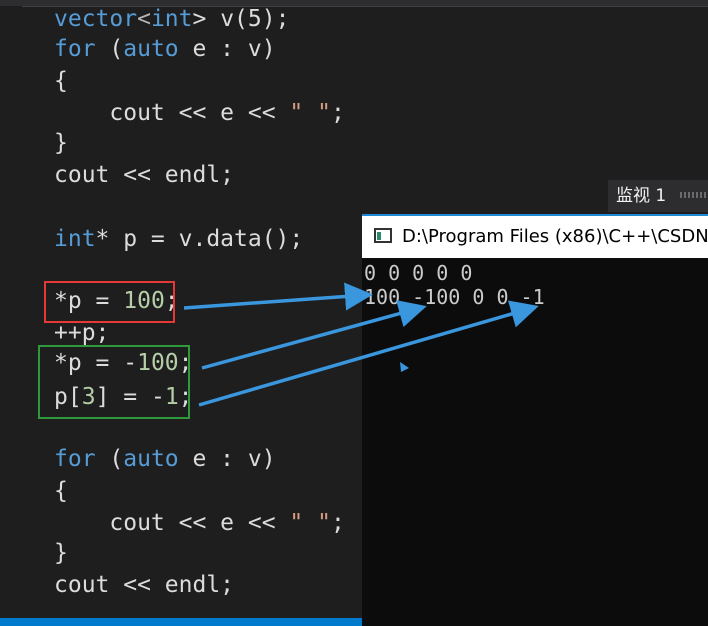 This screenshot has width=708, height=626. What do you see at coordinates (181, 622) in the screenshot?
I see `editor-bottom-bar` at bounding box center [181, 622].